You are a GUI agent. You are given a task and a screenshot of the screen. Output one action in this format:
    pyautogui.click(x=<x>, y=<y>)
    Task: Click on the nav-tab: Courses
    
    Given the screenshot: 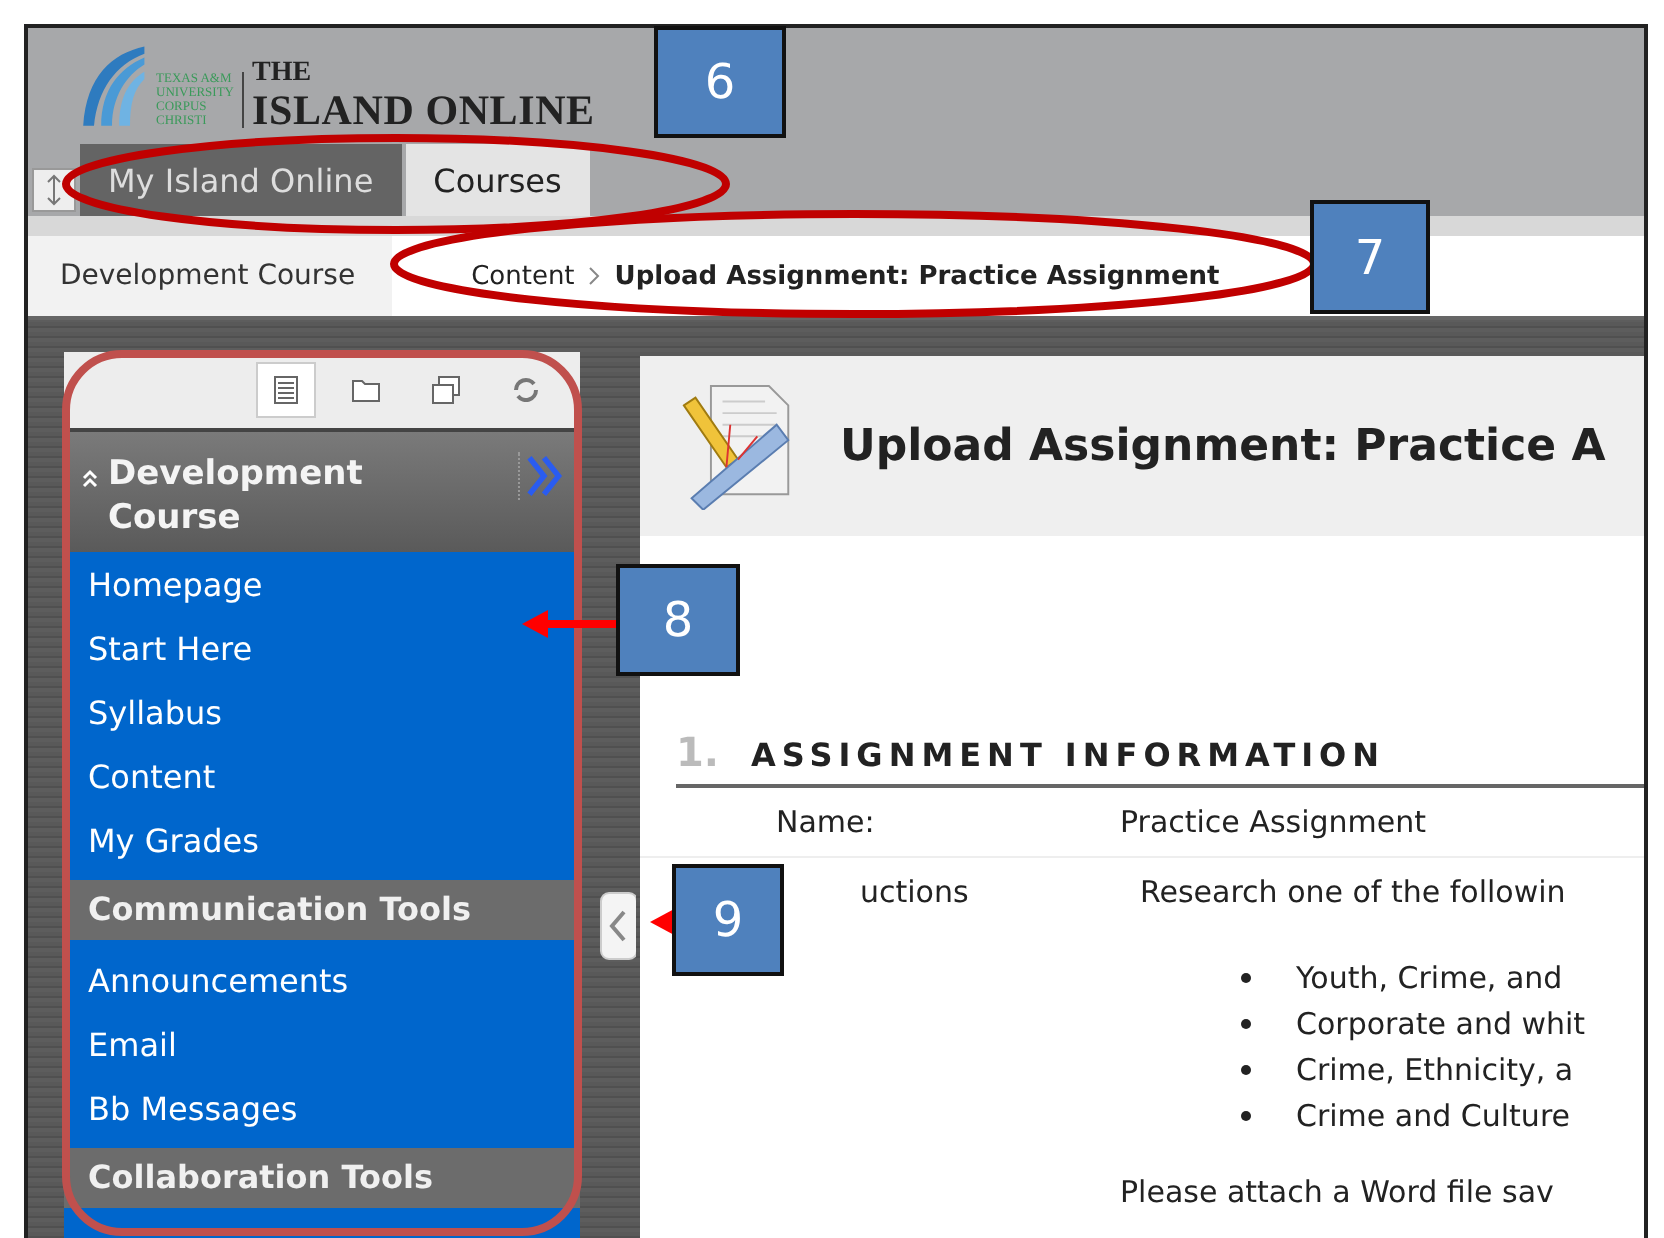 What is the action you would take?
    pyautogui.click(x=497, y=180)
    